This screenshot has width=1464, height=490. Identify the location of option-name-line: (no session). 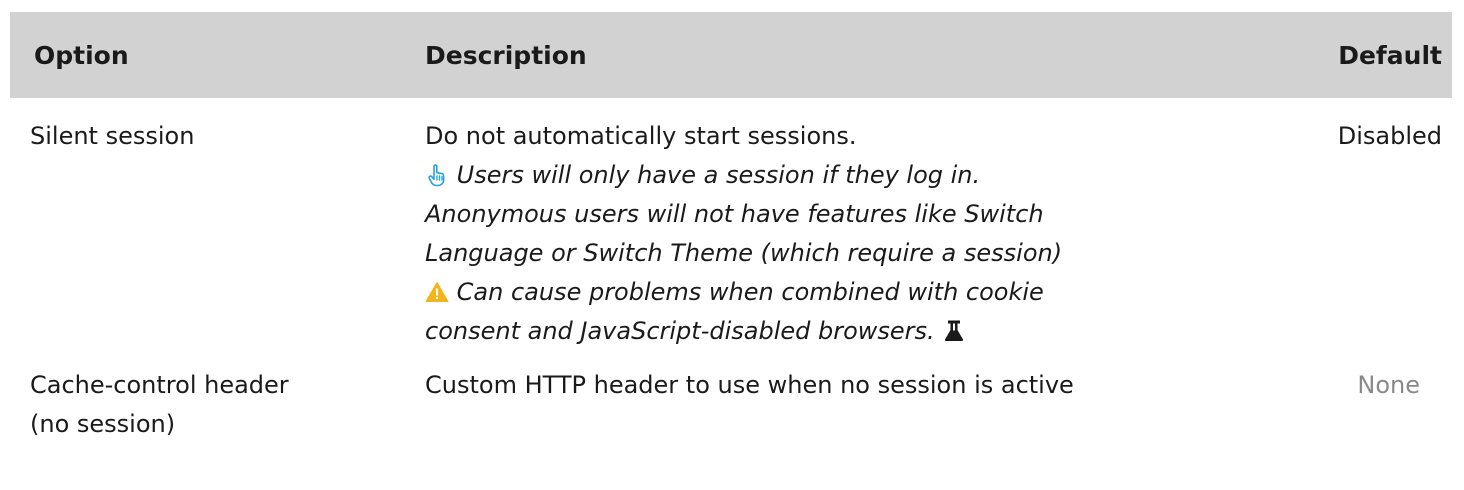
(103, 424).